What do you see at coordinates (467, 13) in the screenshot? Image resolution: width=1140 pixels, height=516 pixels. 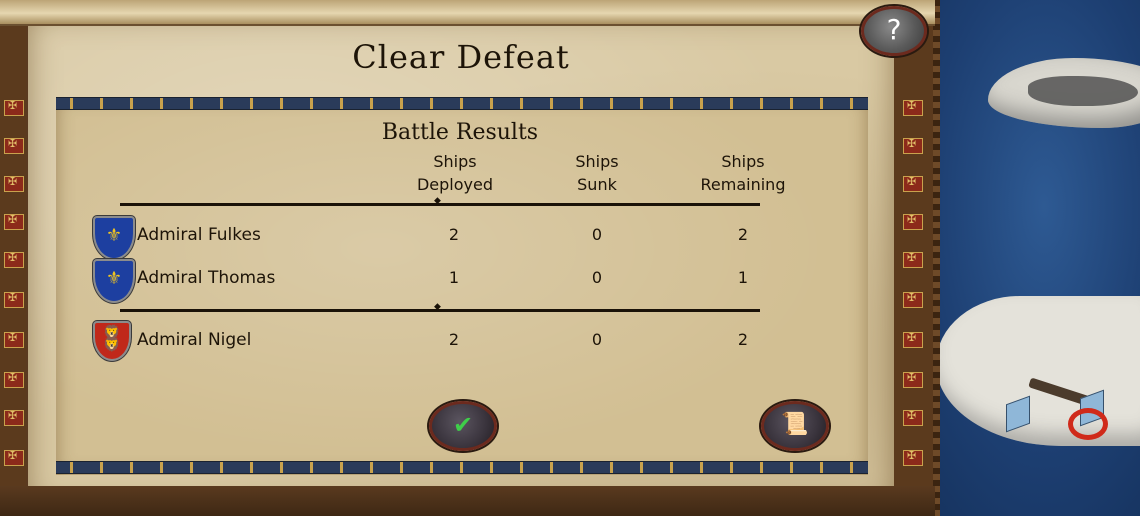 I see `scroll-top-rod` at bounding box center [467, 13].